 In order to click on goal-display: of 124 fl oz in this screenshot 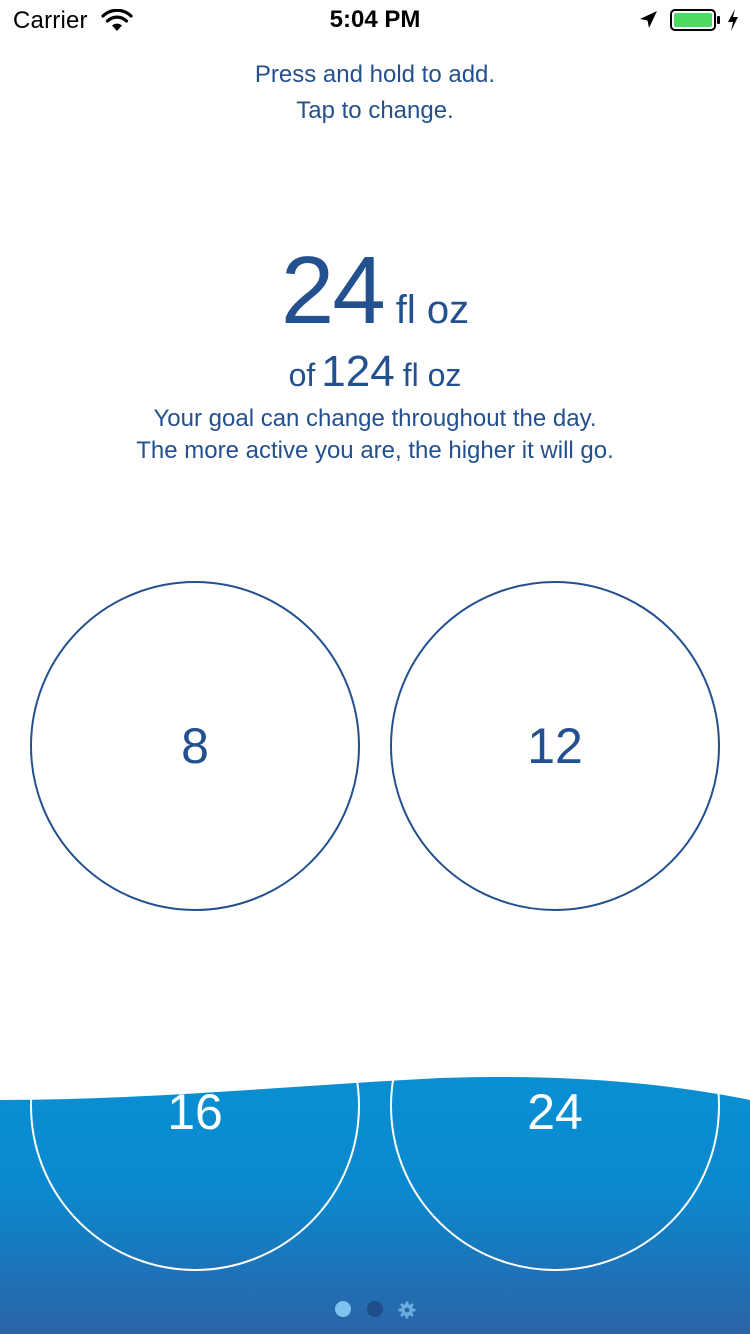, I will do `click(375, 372)`.